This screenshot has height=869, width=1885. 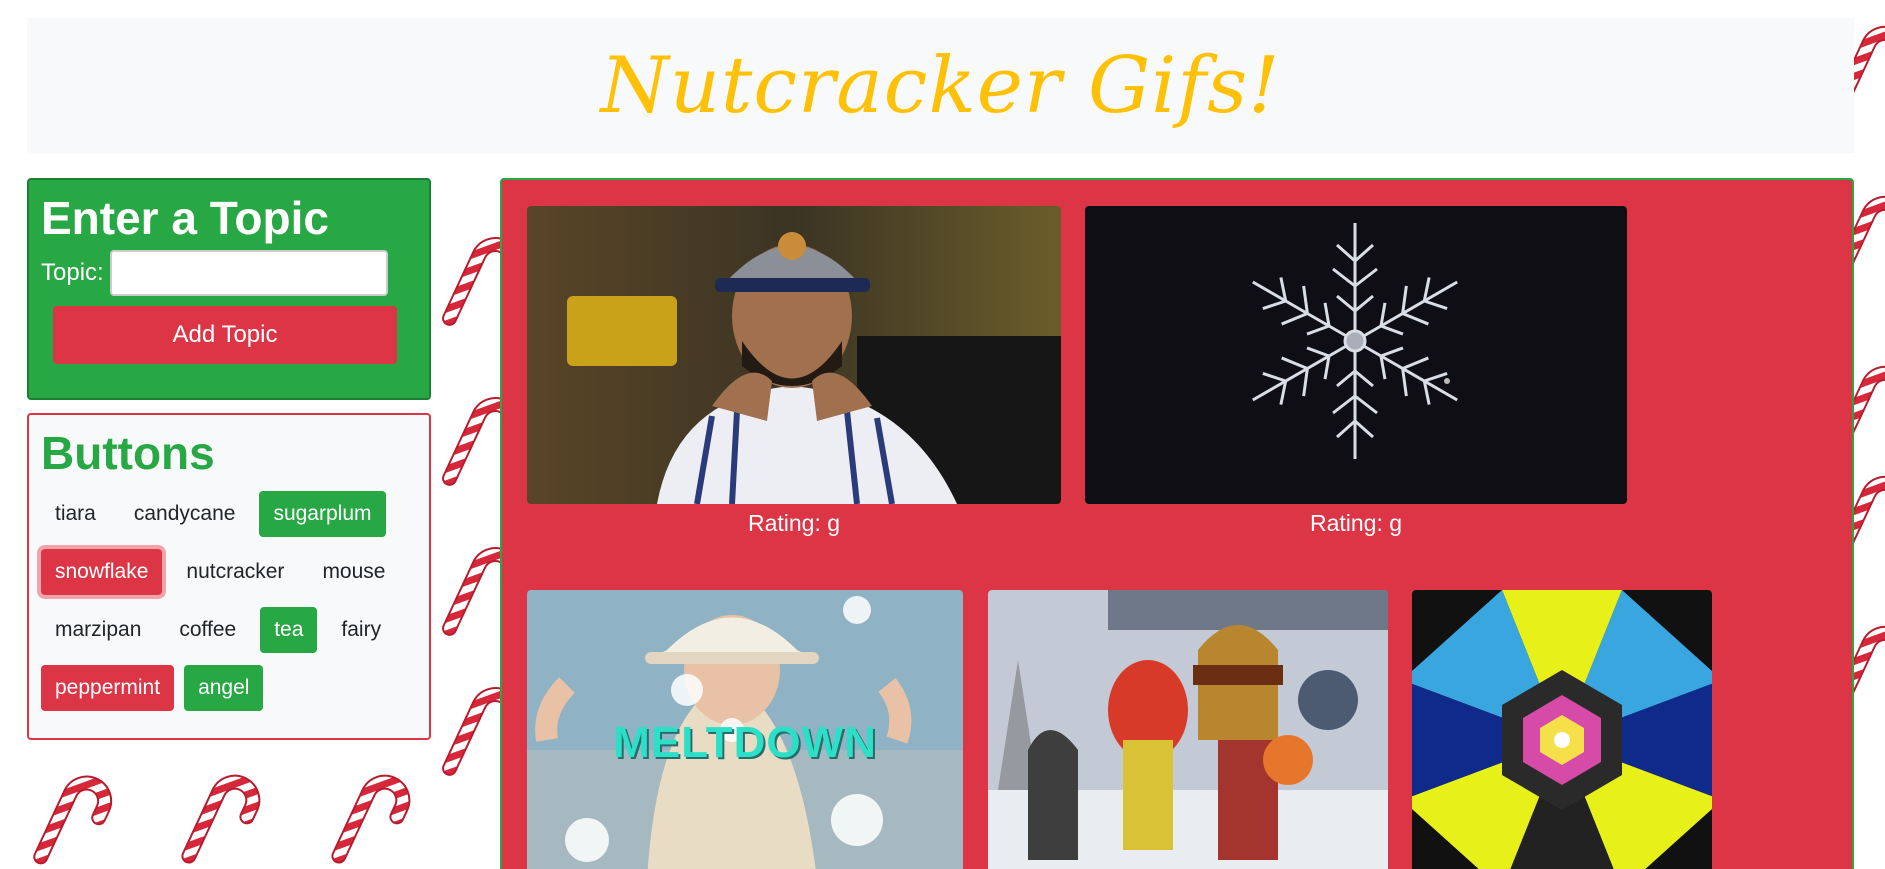 I want to click on topic-button-nutcracker: nutcracker, so click(x=235, y=572).